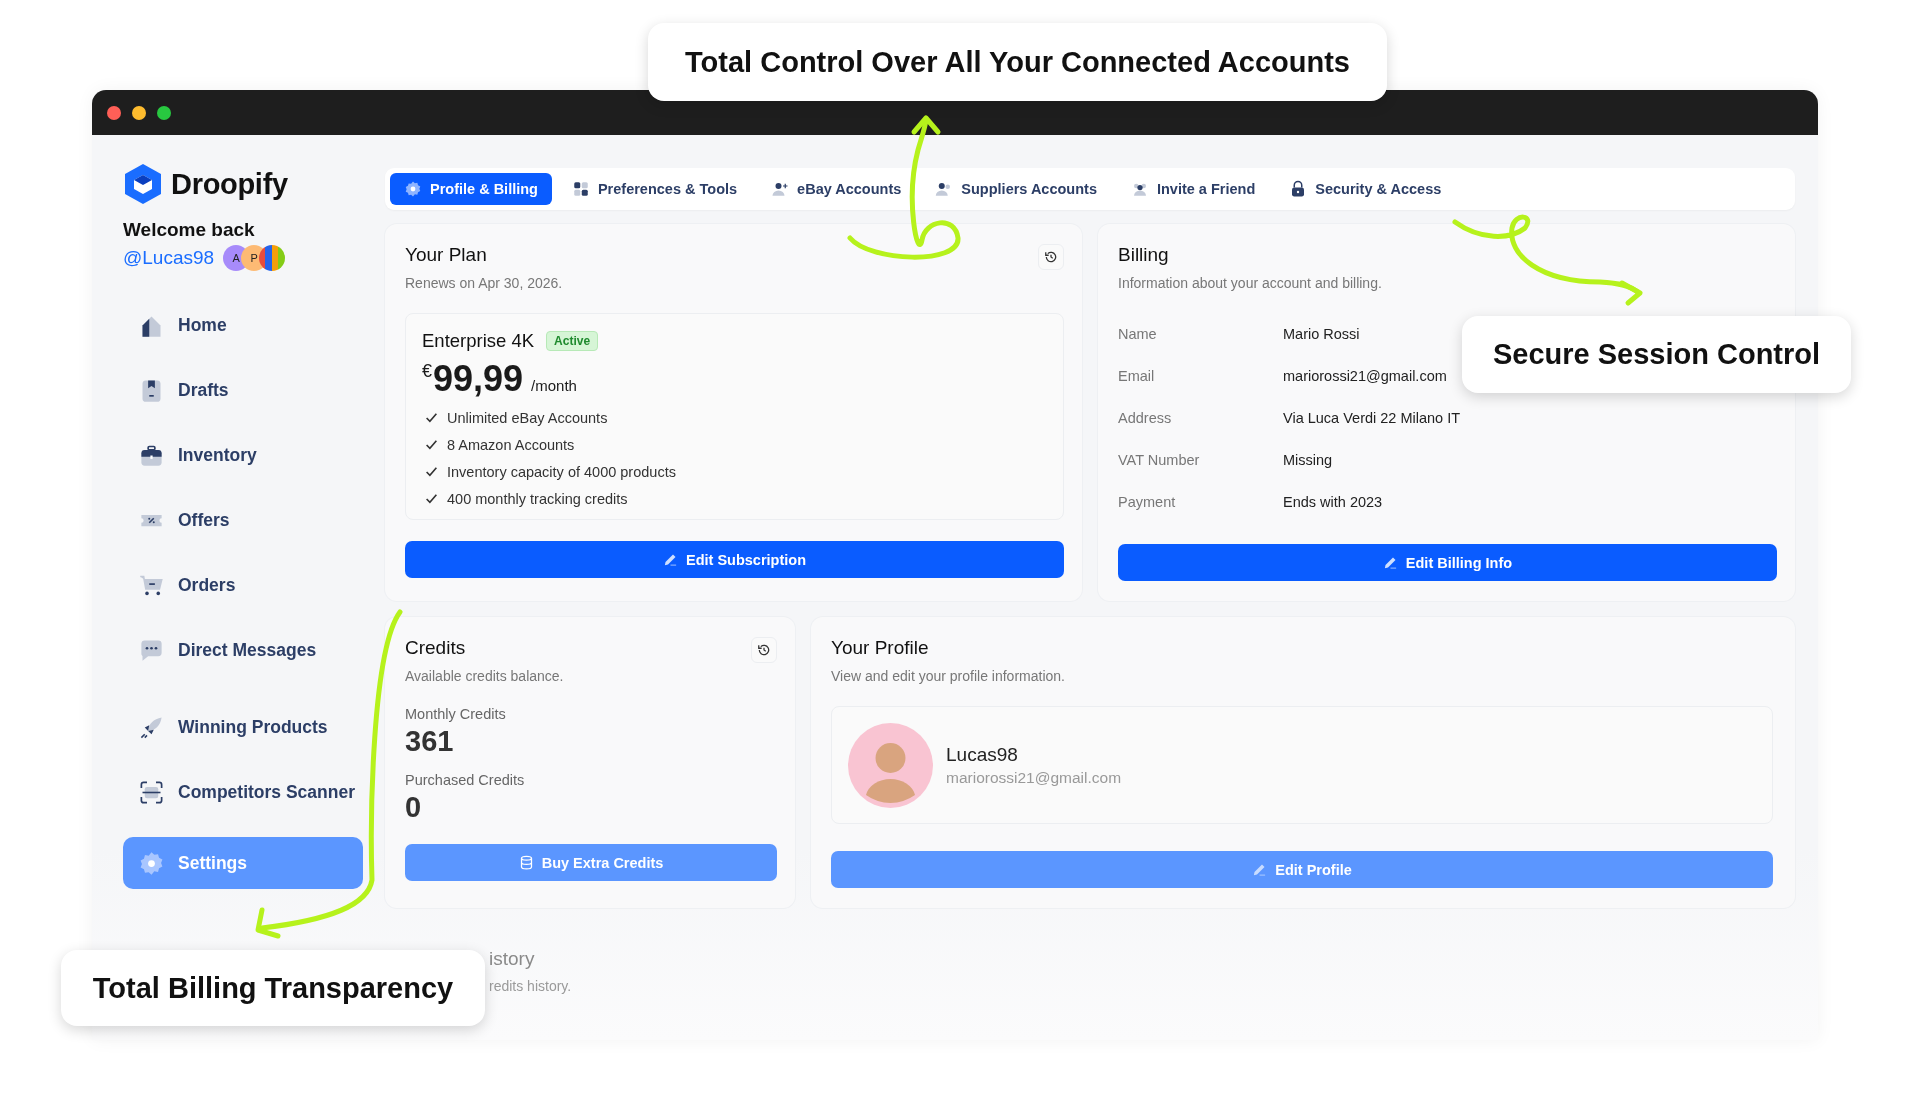  Describe the element at coordinates (561, 471) in the screenshot. I see `feature-text: Inventory capacity of 4000 products` at that location.